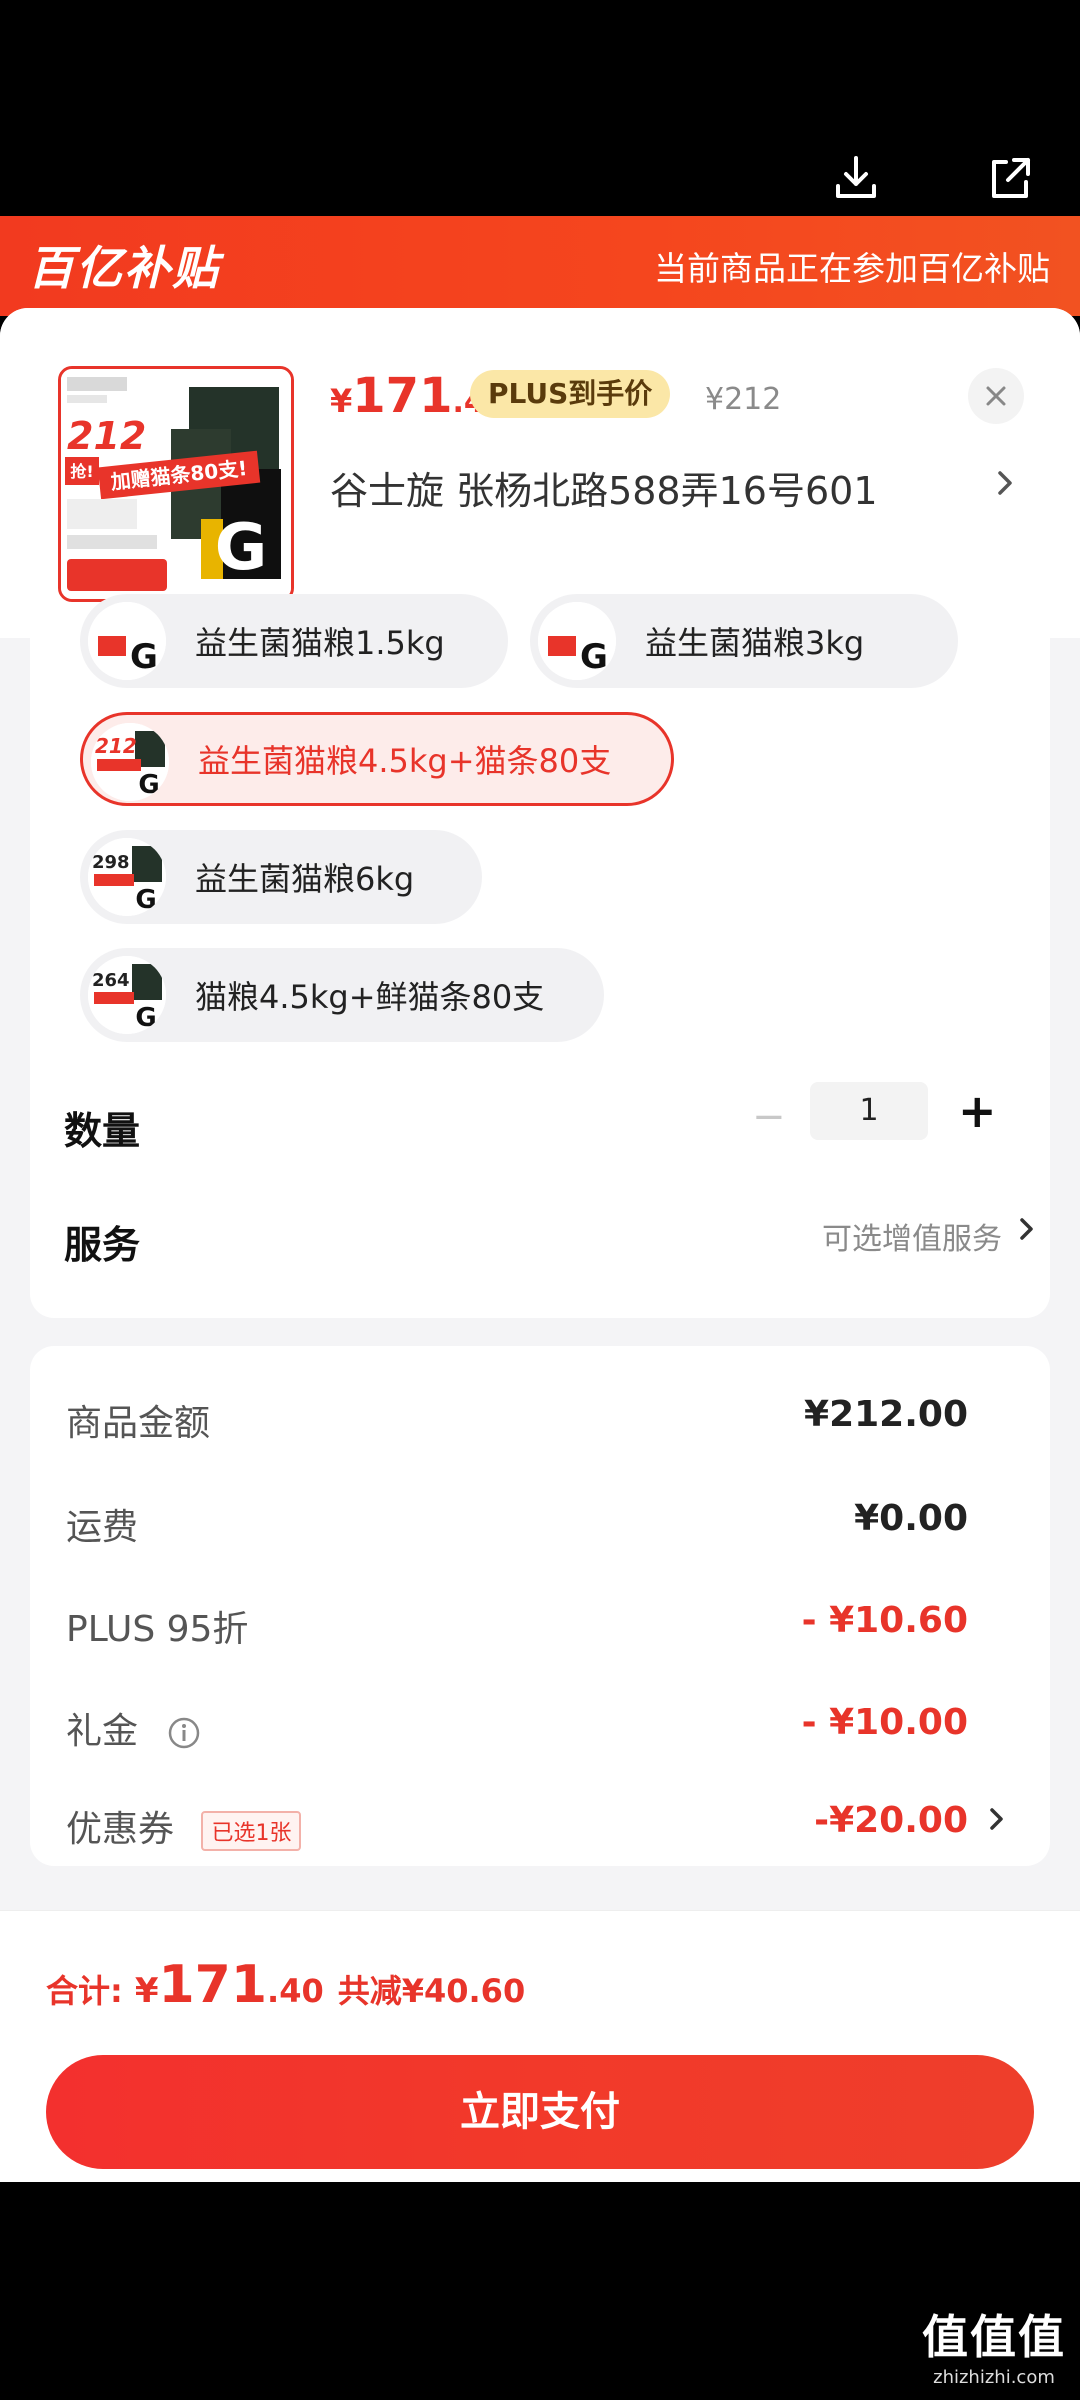  What do you see at coordinates (286, 1985) in the screenshot?
I see `order-total: 合计: ¥171.40 共减¥40.60` at bounding box center [286, 1985].